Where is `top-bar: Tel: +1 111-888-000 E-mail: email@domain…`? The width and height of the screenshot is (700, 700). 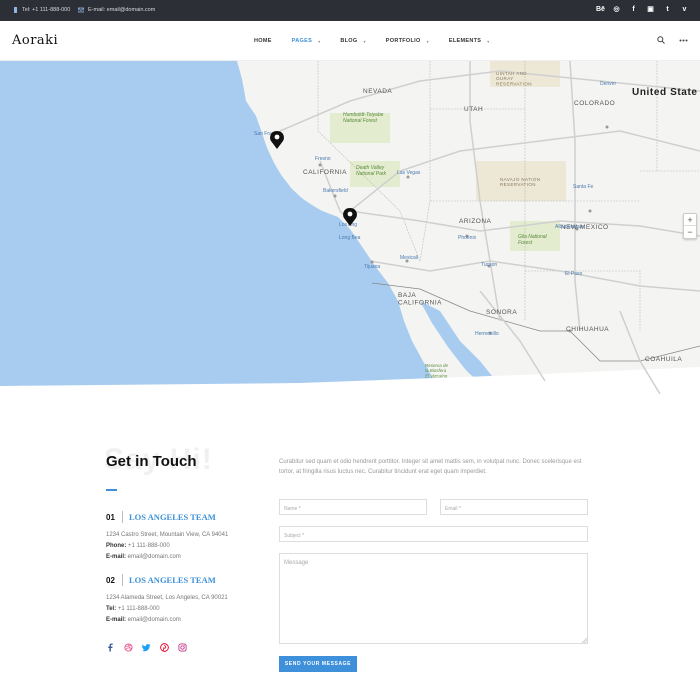
top-bar: Tel: +1 111-888-000 E-mail: email@domain… is located at coordinates (350, 10).